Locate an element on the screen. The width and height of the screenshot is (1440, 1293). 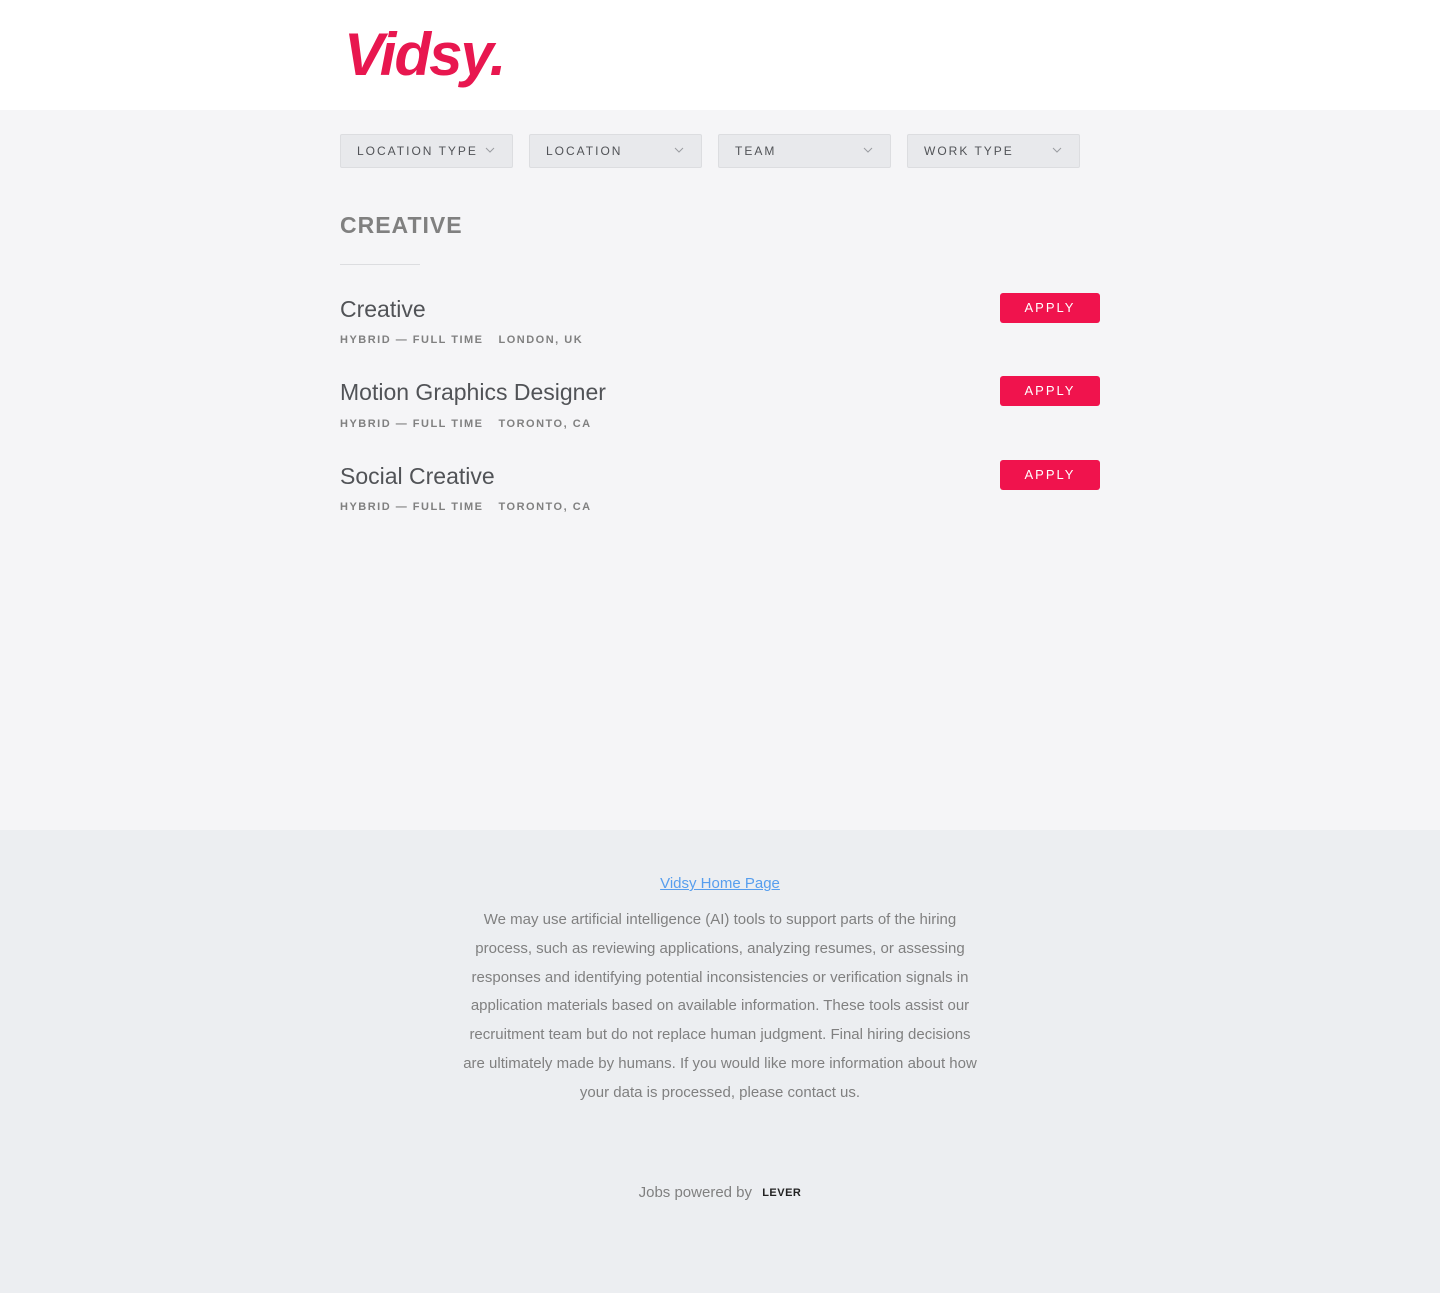
filter-location-type: LOCATION TYPE is located at coordinates (426, 151).